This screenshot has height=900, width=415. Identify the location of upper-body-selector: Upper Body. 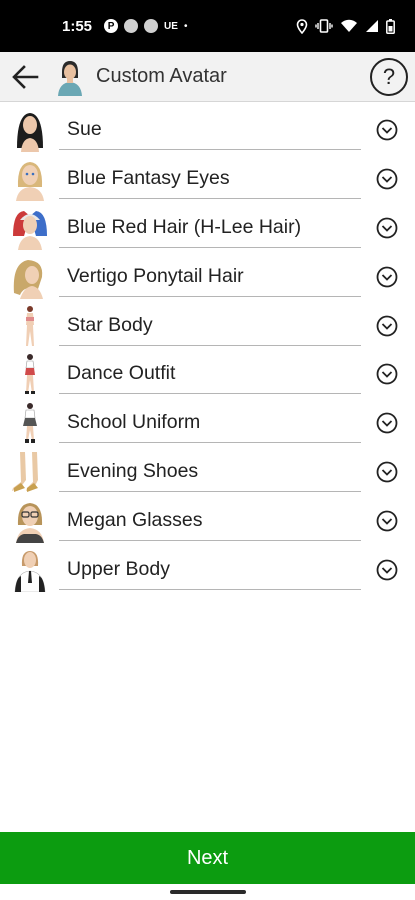
(210, 570).